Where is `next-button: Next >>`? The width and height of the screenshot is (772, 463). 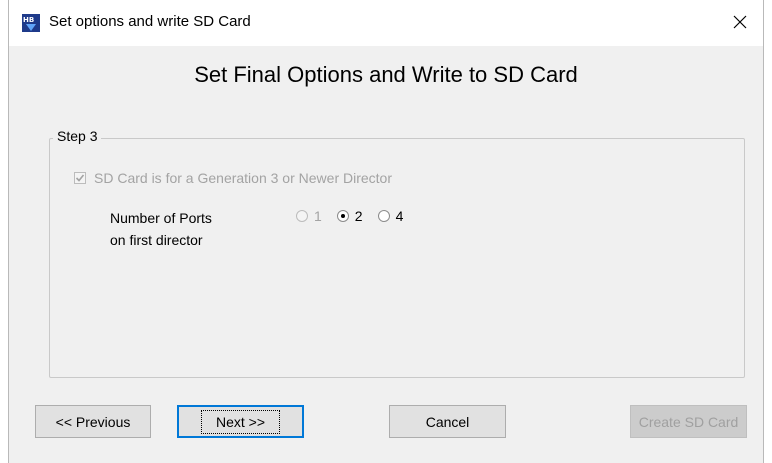 next-button: Next >> is located at coordinates (240, 421).